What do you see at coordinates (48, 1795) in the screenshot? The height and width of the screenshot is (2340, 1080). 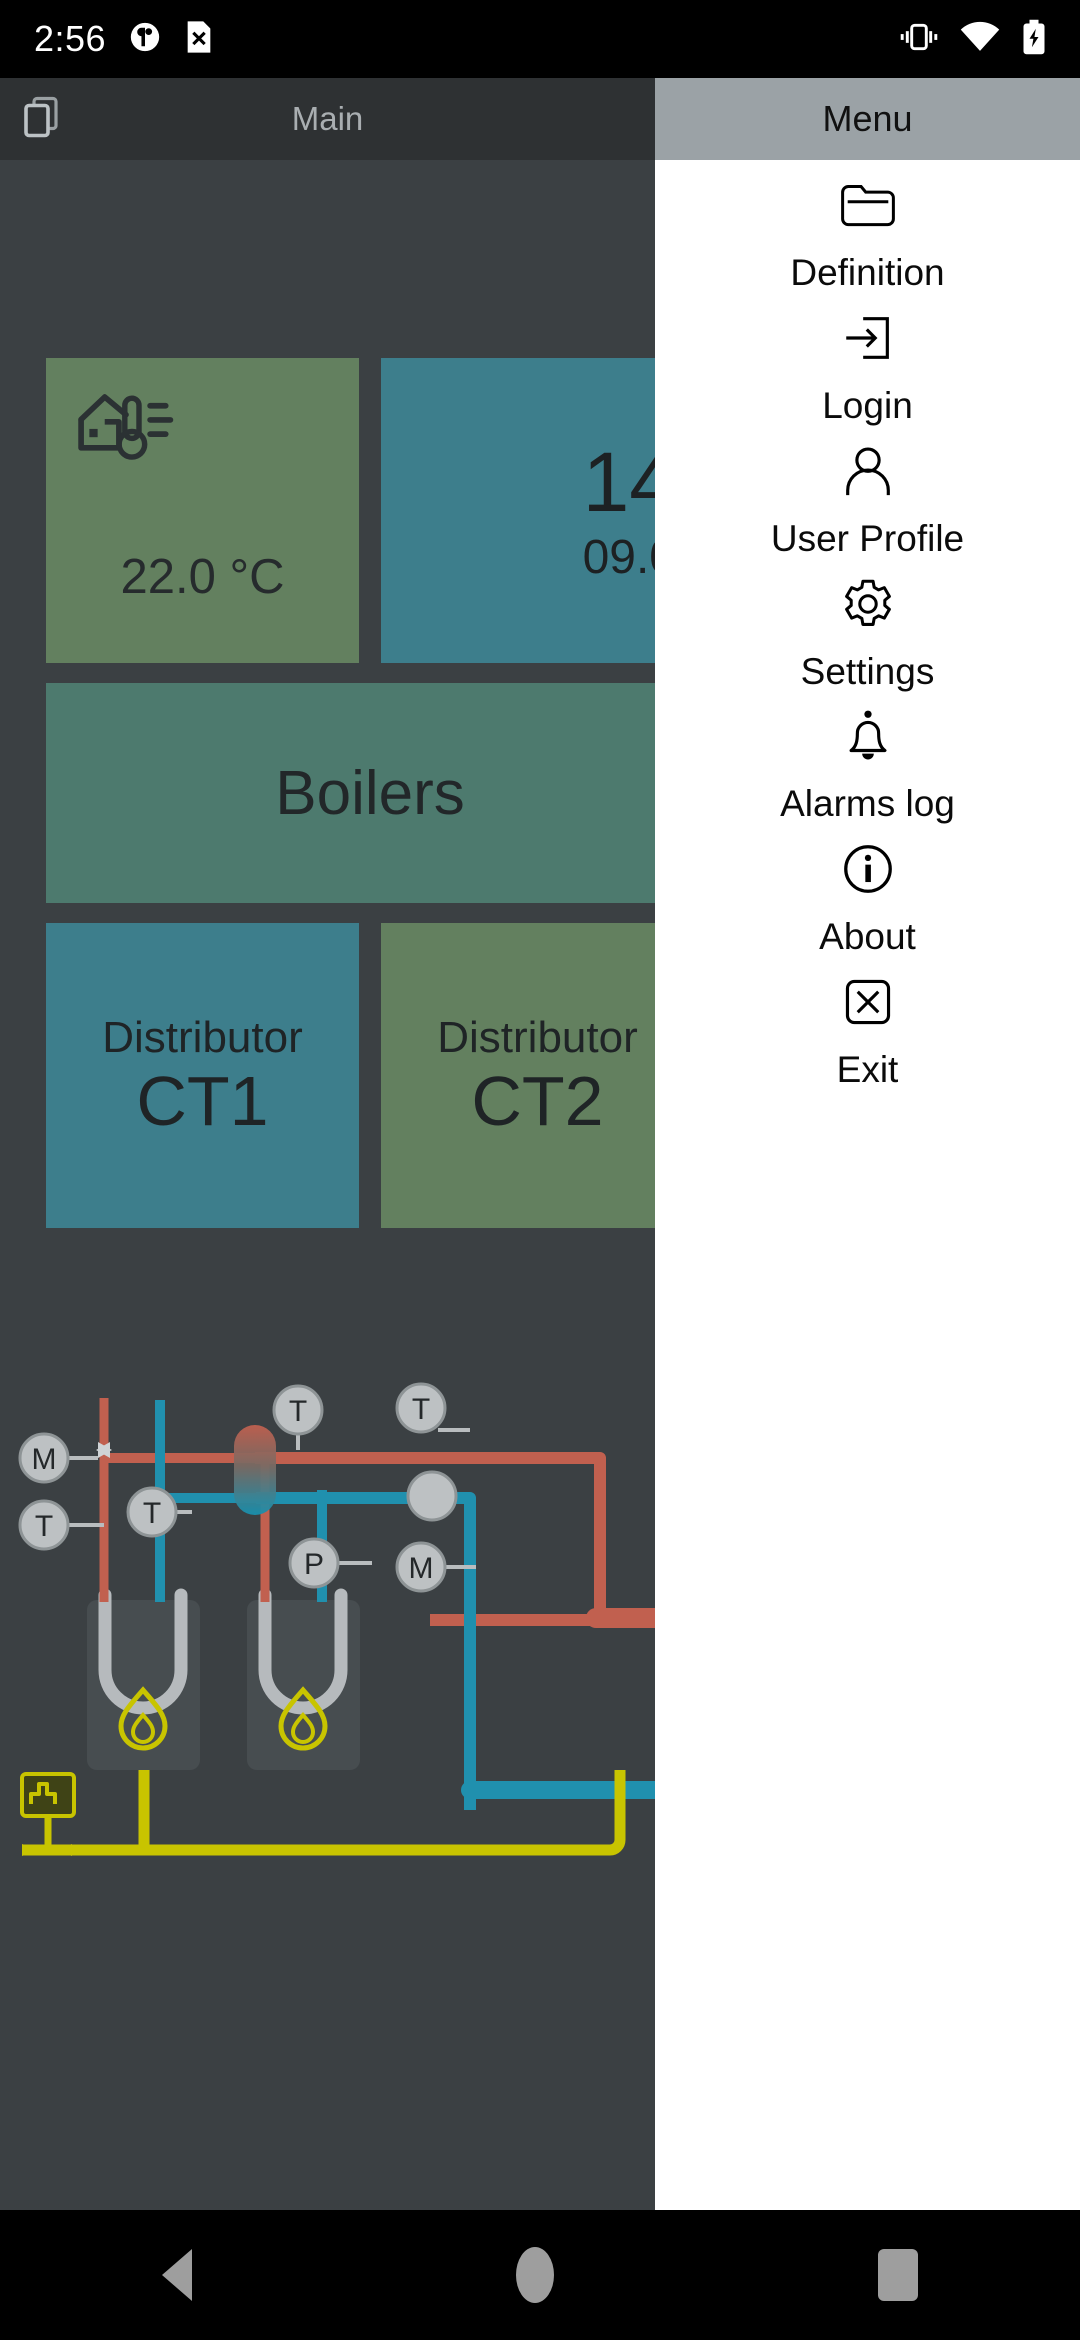 I see `gas-meter-icon` at bounding box center [48, 1795].